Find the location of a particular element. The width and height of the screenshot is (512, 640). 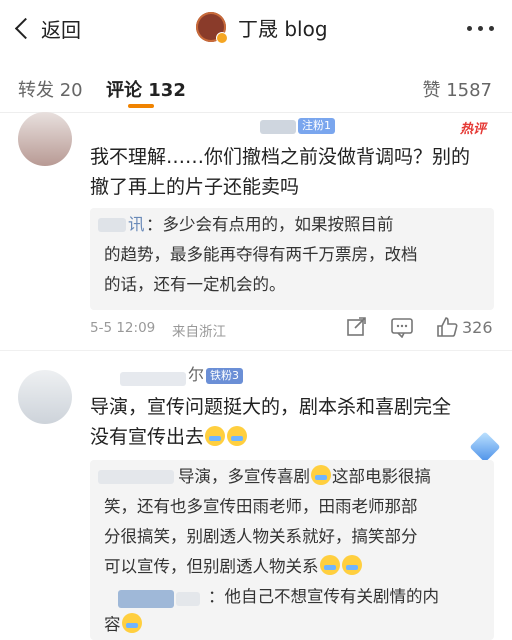

reply-text-line: 导演，多宣传喜剧 这部电影很搞 is located at coordinates (304, 477).